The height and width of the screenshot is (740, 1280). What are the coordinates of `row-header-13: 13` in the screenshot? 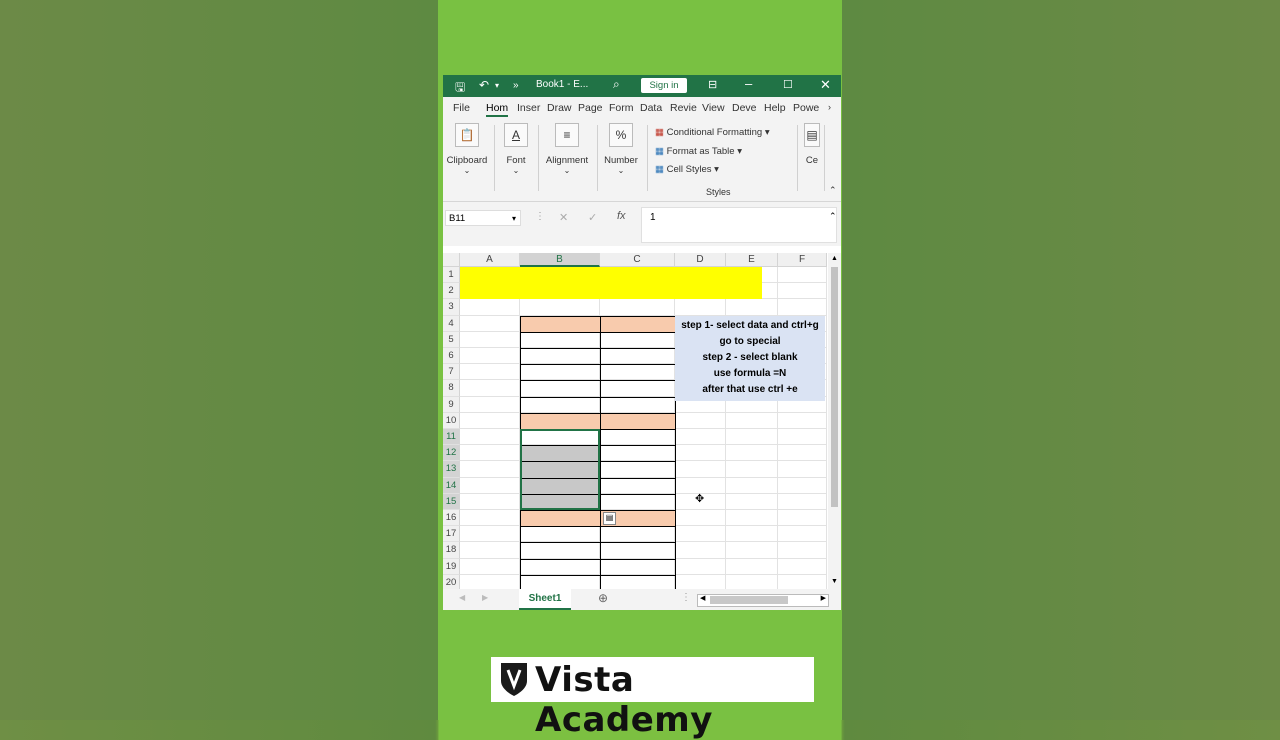 It's located at (451, 469).